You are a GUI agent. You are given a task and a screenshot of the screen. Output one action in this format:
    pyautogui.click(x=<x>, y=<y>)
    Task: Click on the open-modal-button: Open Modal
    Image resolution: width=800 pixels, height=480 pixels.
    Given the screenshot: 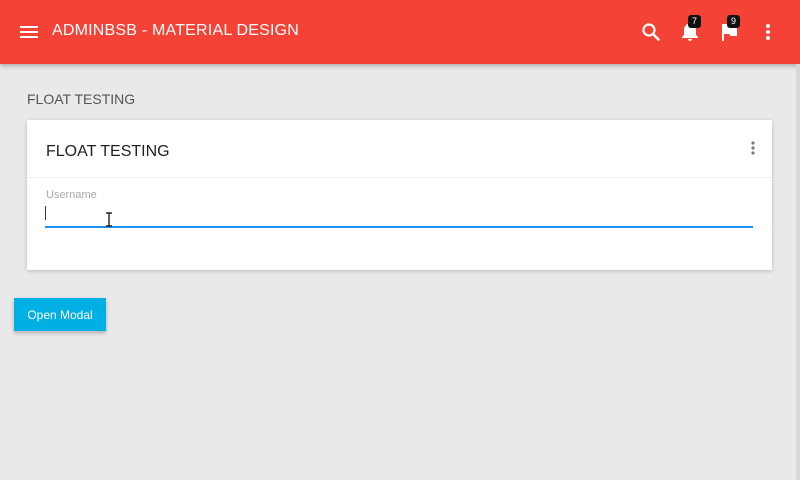 What is the action you would take?
    pyautogui.click(x=60, y=314)
    